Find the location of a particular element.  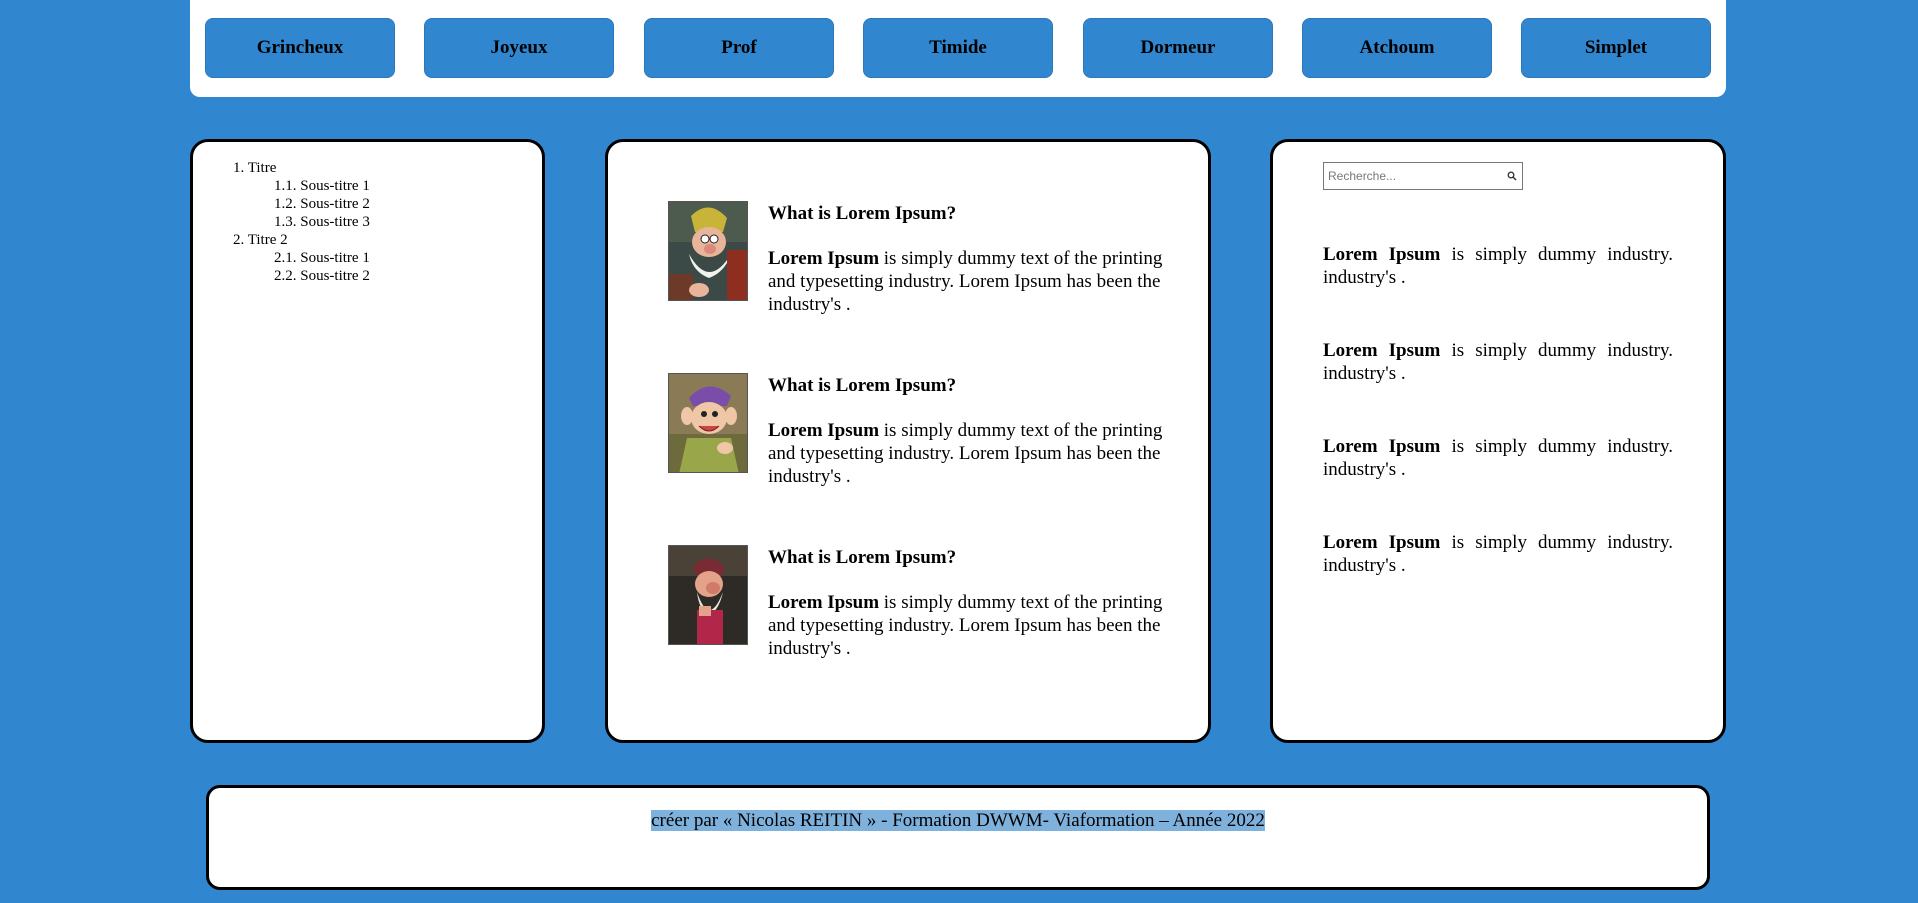

toc-subitem: 1.3. Sous-titre 3 is located at coordinates (301, 222).